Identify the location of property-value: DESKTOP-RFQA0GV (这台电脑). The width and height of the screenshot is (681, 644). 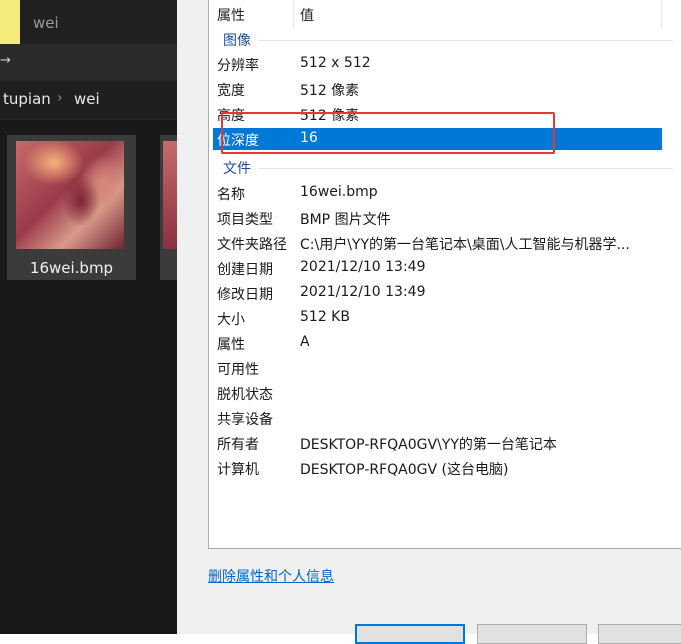
(404, 470).